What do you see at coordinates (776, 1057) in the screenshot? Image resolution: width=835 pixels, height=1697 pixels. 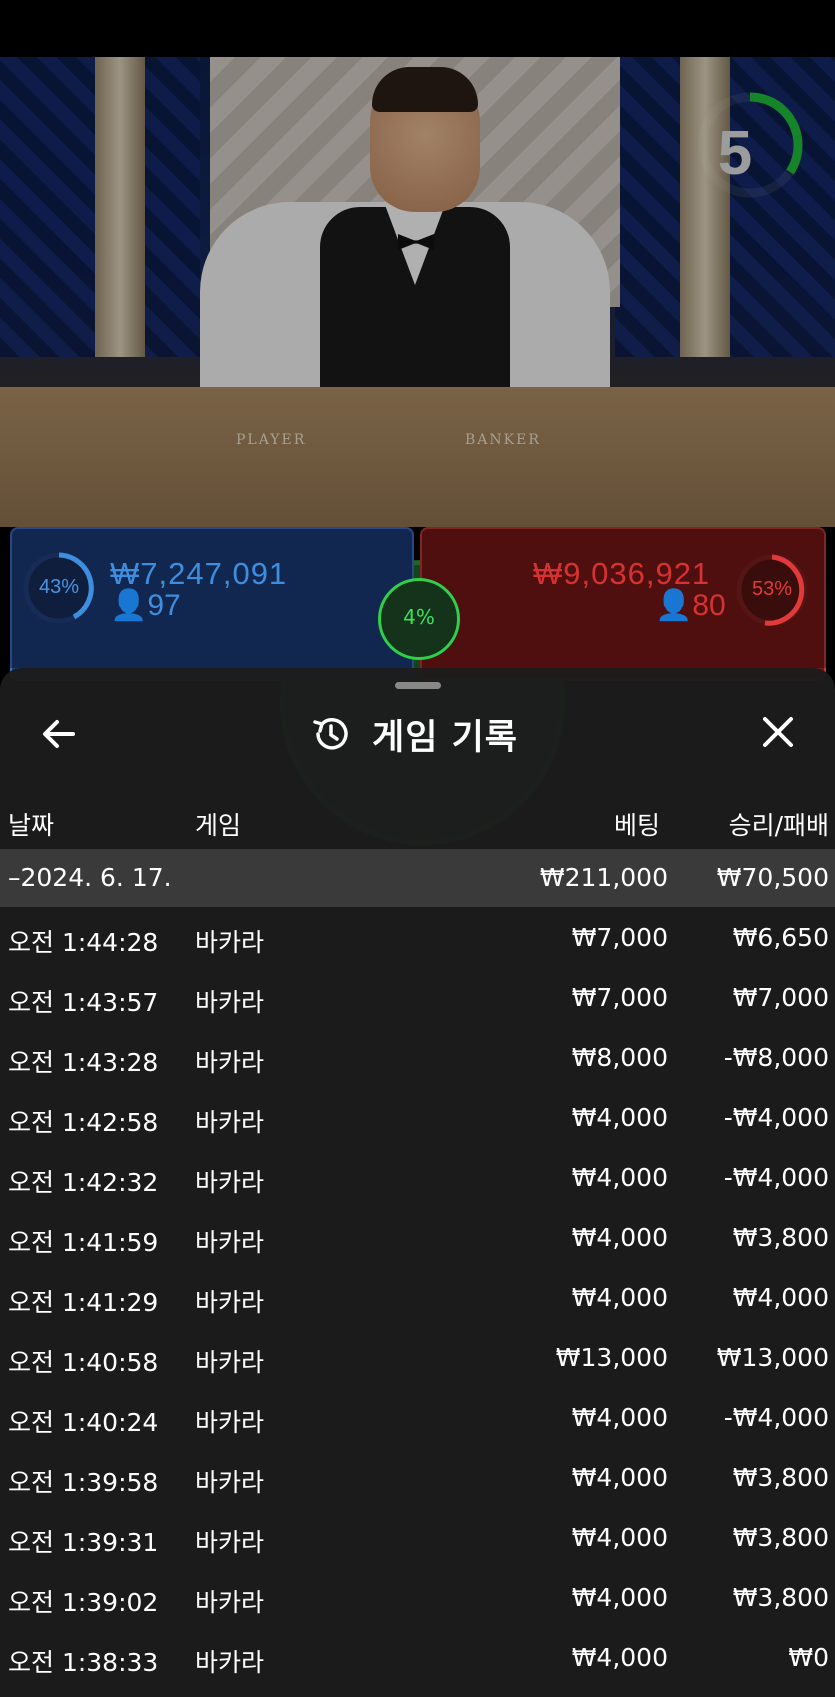 I see `row-result: -₩8,000` at bounding box center [776, 1057].